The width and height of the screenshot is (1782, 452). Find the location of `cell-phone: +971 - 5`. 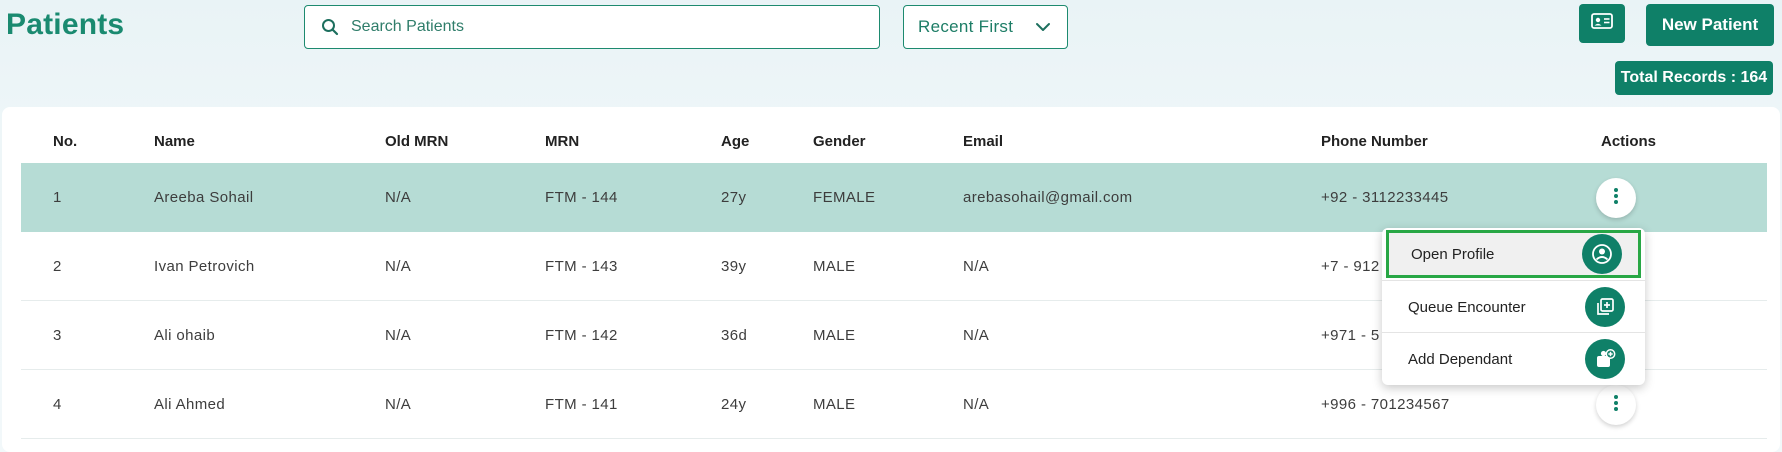

cell-phone: +971 - 5 is located at coordinates (1350, 335).